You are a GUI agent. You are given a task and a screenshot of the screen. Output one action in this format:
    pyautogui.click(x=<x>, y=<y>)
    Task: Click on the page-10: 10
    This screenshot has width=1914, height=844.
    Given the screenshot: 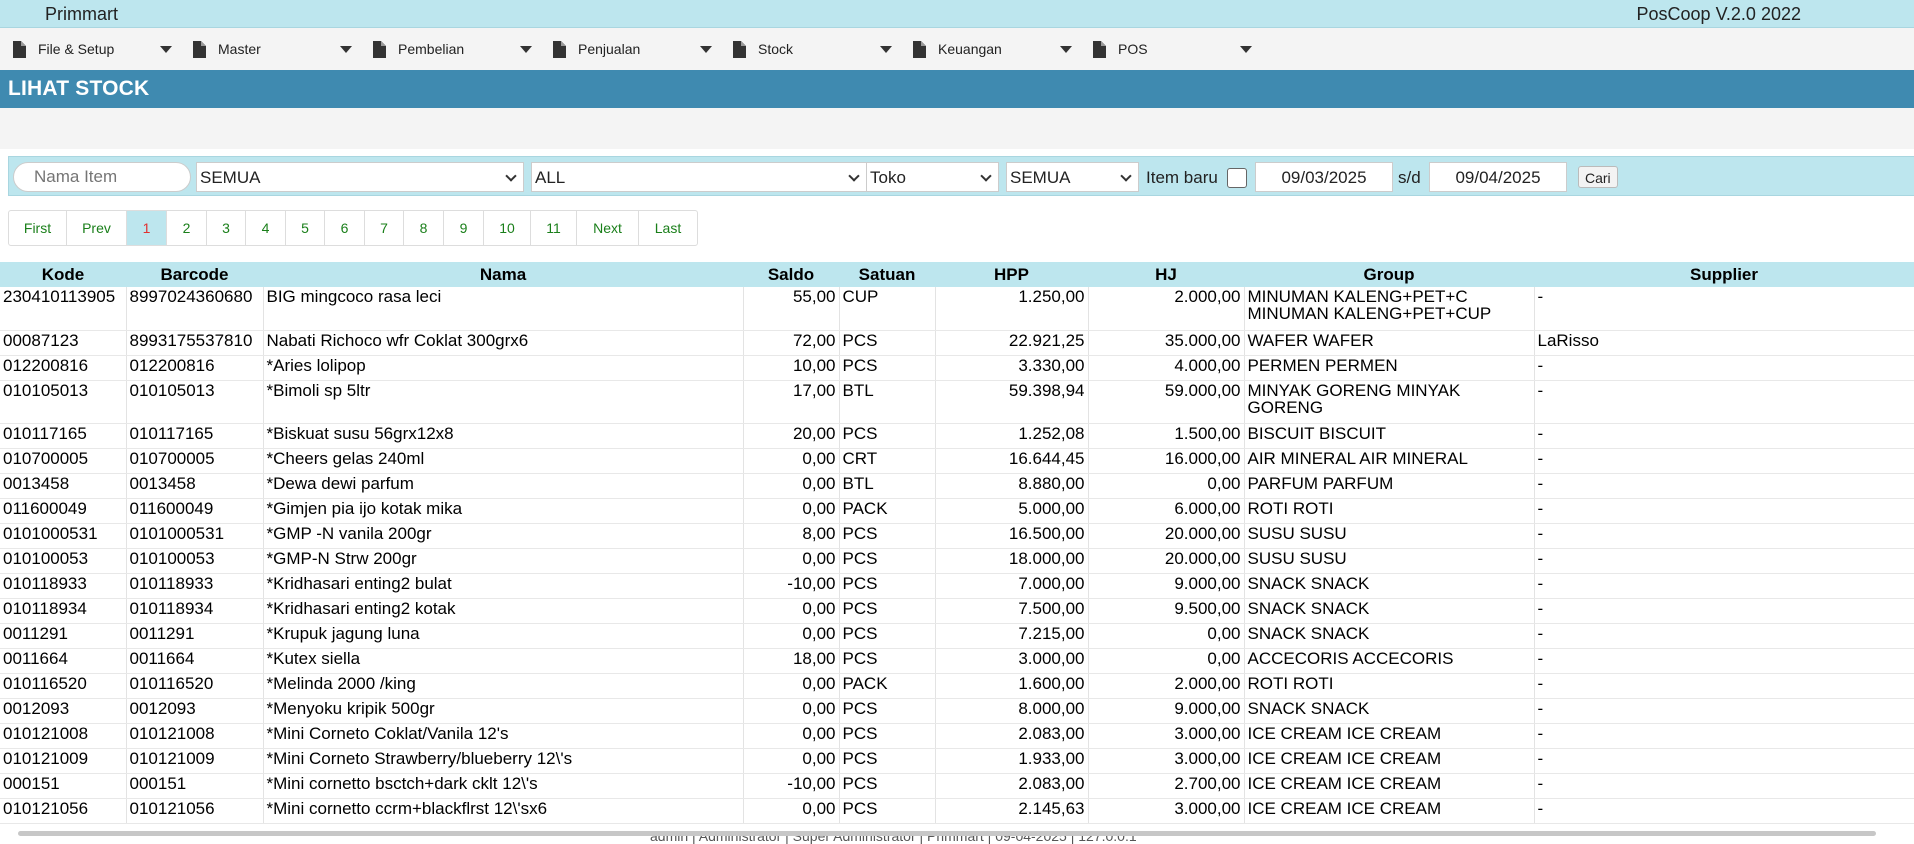 What is the action you would take?
    pyautogui.click(x=507, y=228)
    